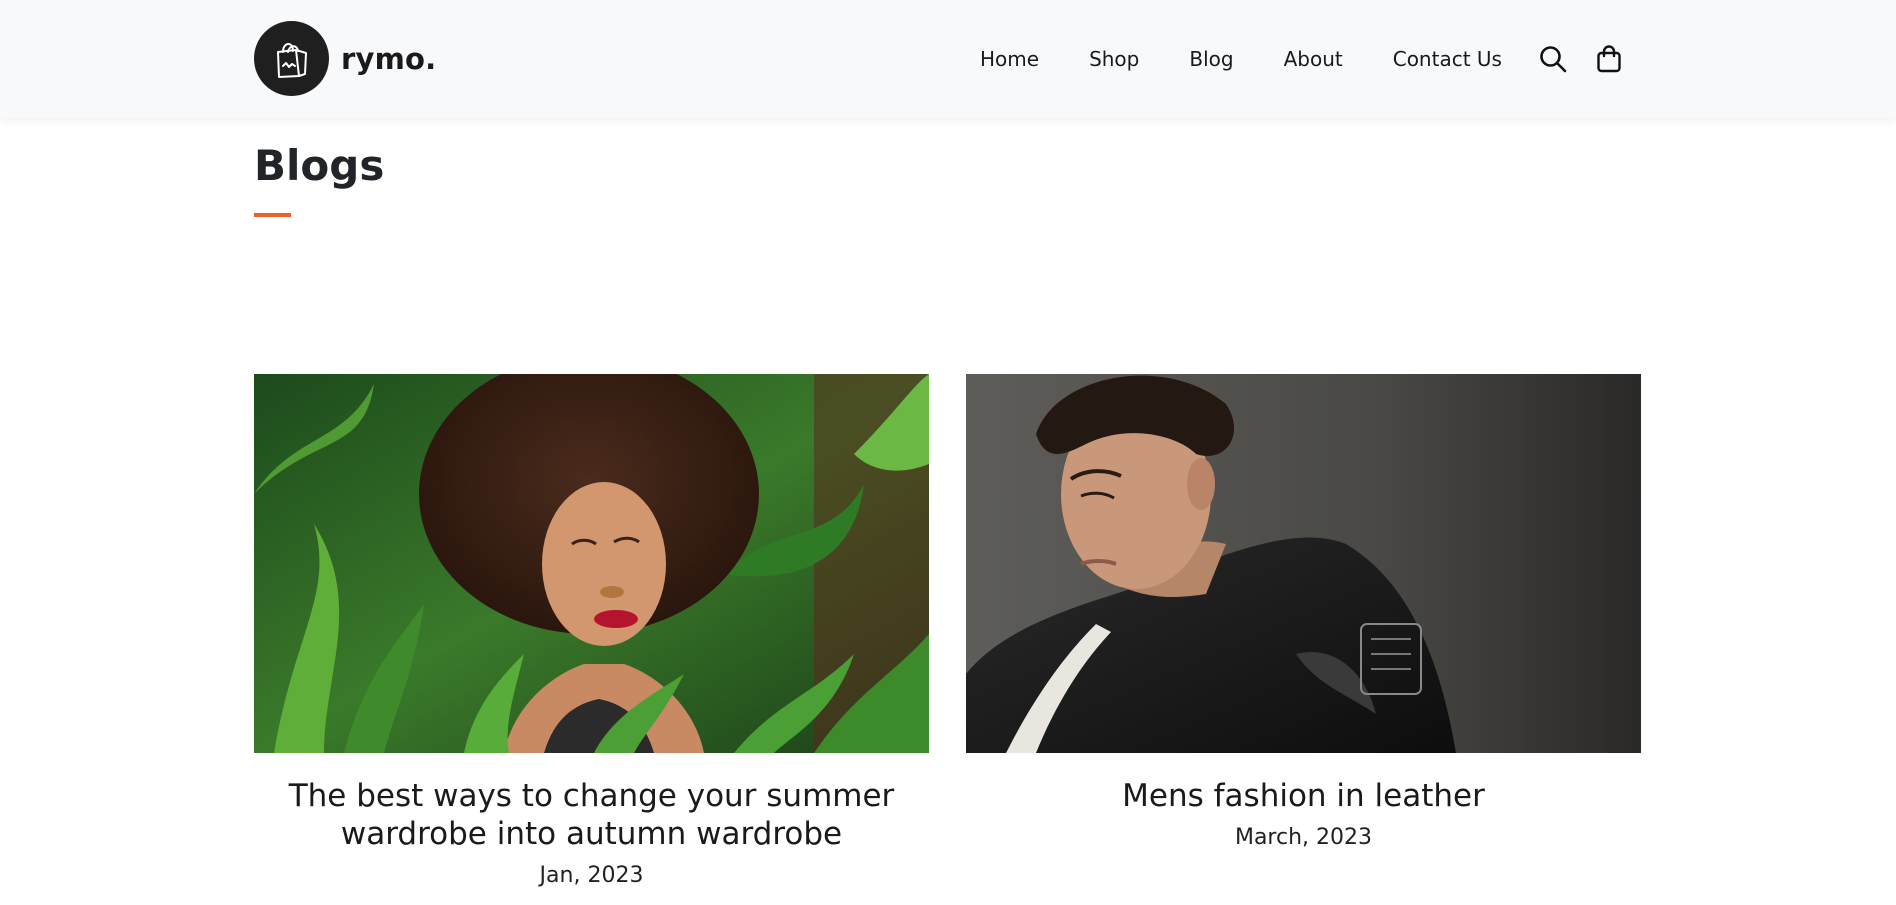 The height and width of the screenshot is (905, 1896). What do you see at coordinates (1303, 563) in the screenshot?
I see `man-in-leather-jacket-photo` at bounding box center [1303, 563].